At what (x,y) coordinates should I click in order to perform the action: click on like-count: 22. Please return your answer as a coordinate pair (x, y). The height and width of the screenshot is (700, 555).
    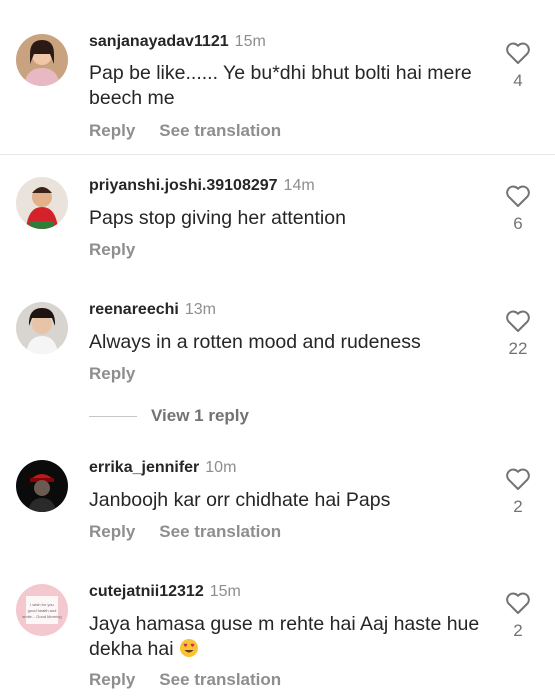
    Looking at the image, I should click on (518, 348).